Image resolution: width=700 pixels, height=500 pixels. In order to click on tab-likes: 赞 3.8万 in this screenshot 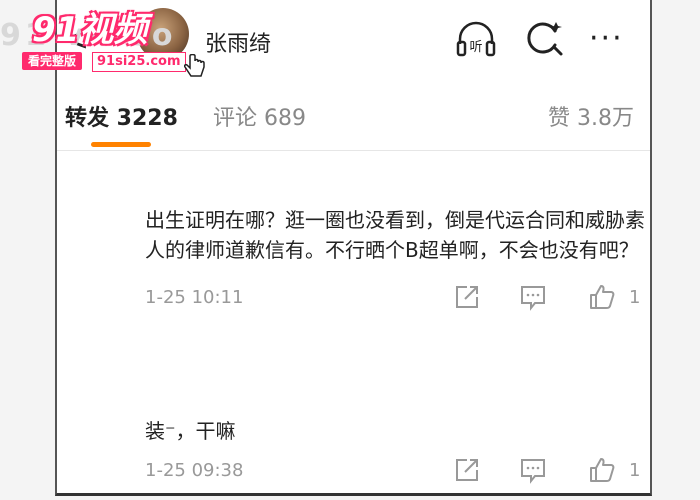, I will do `click(591, 116)`.